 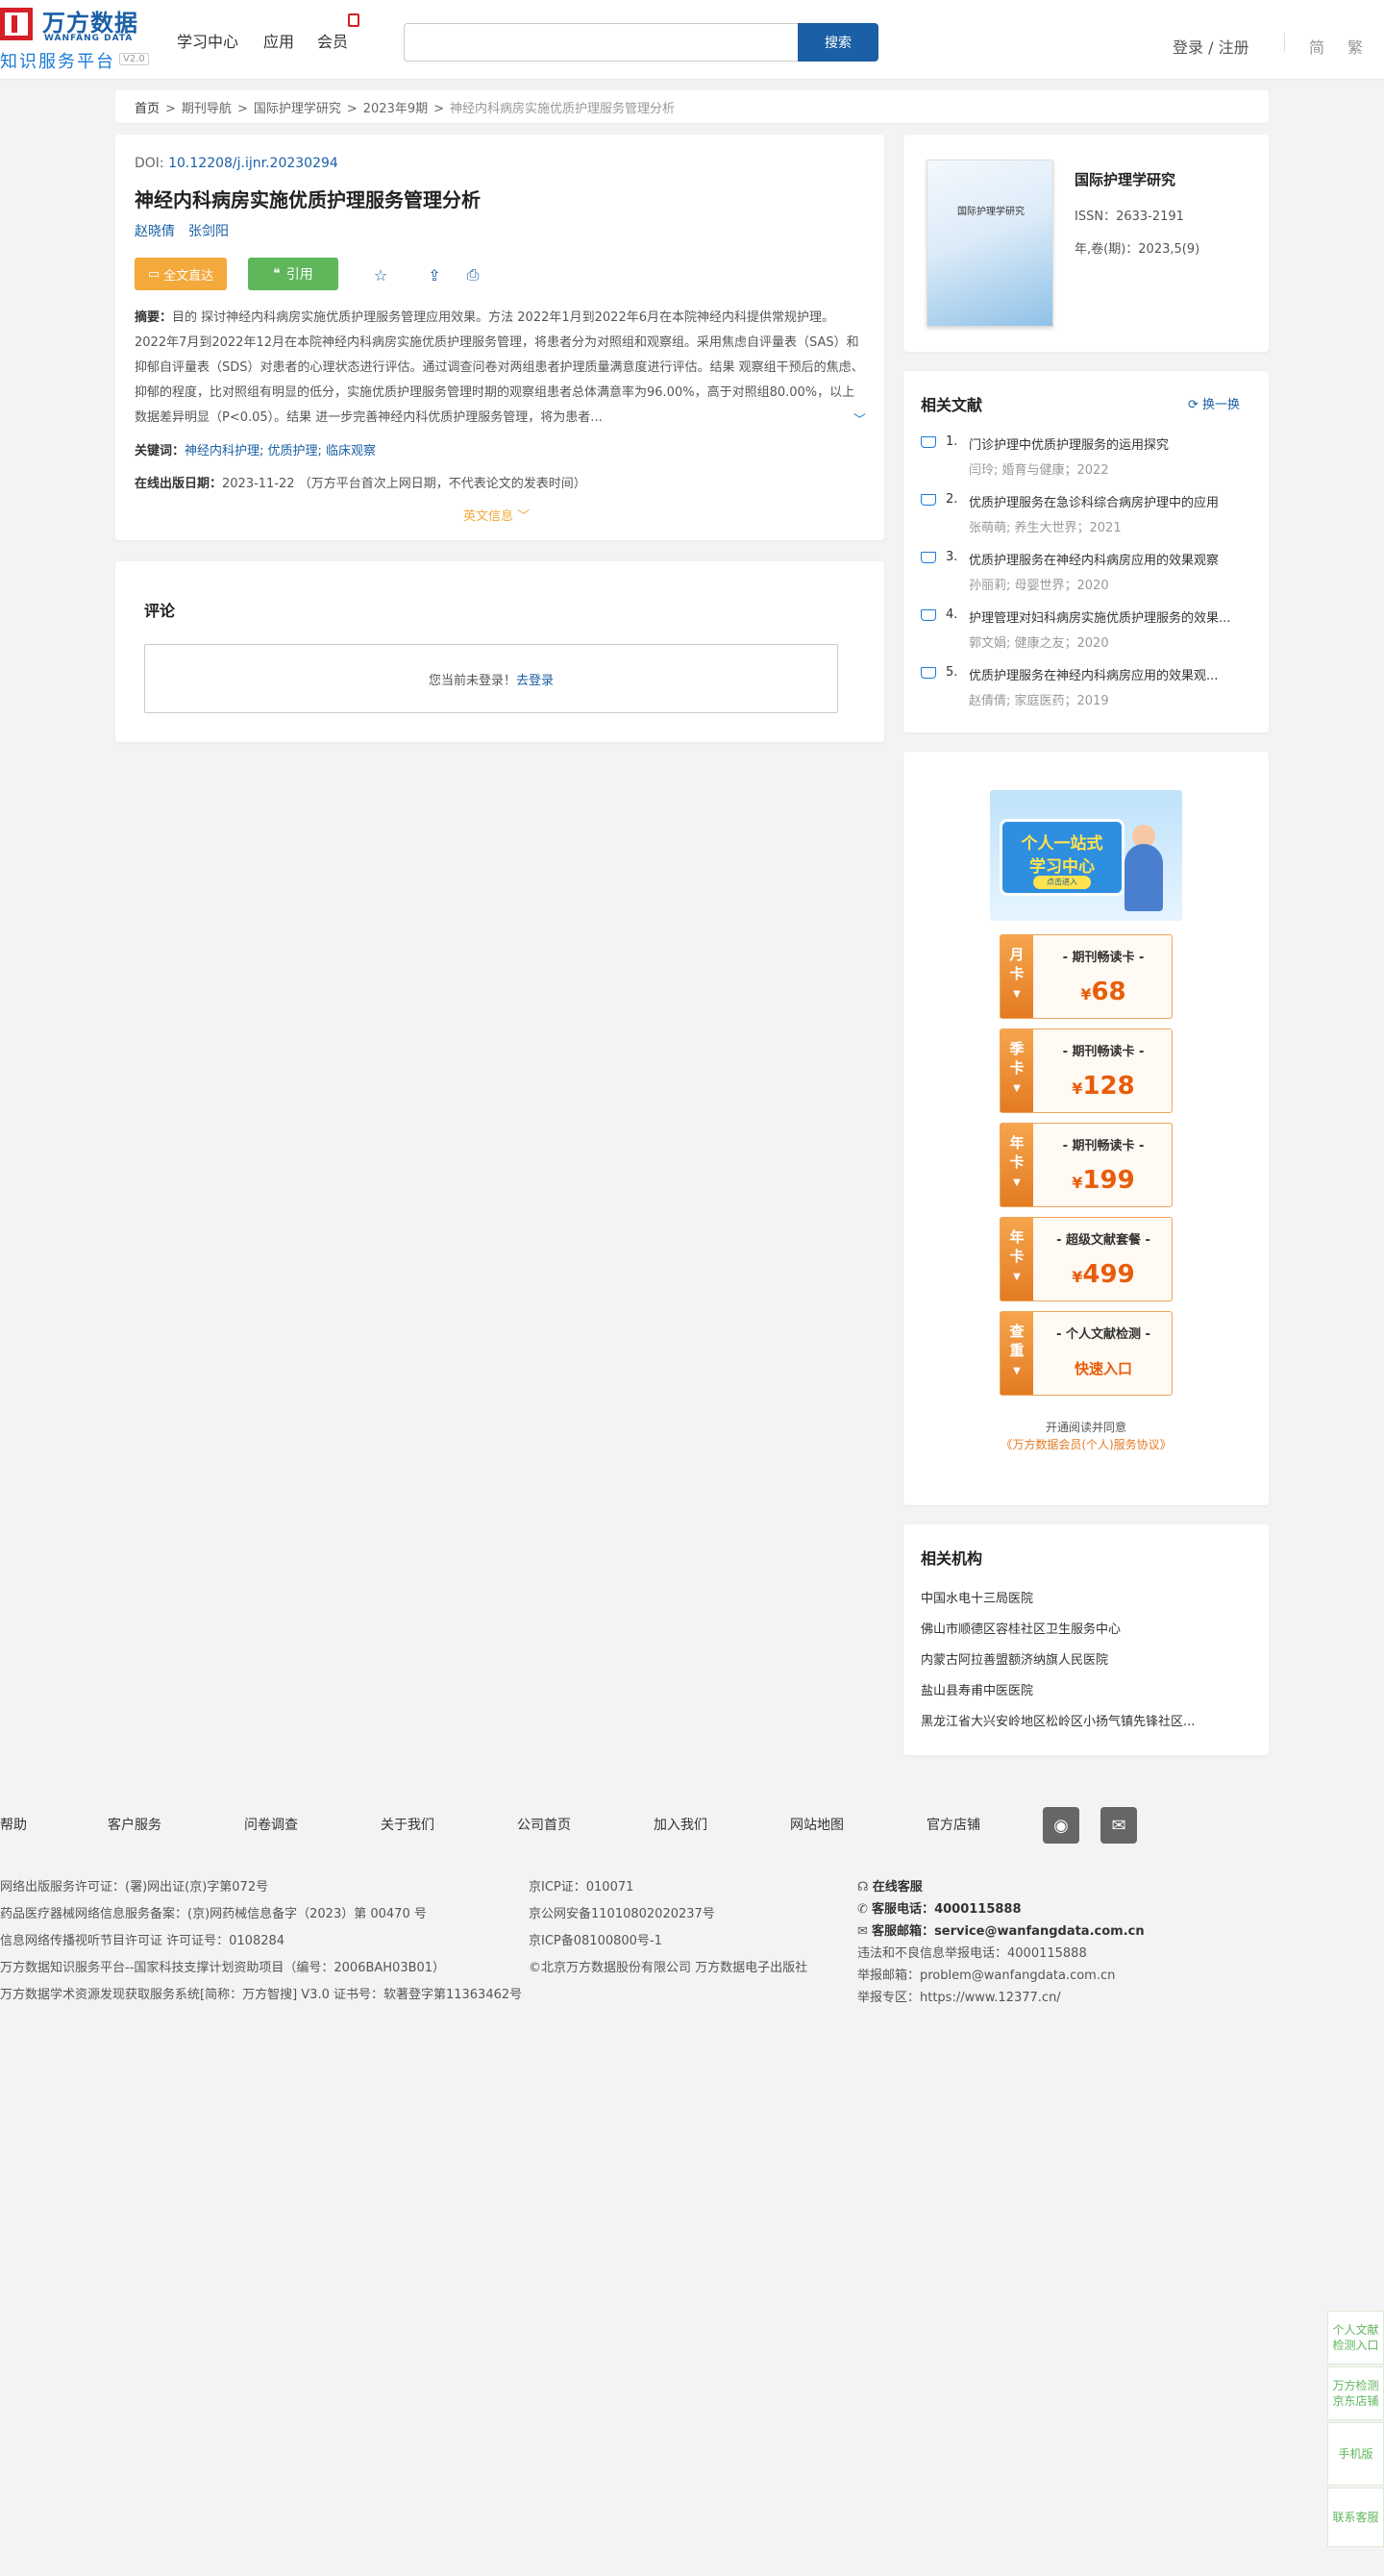 What do you see at coordinates (1086, 1353) in the screenshot?
I see `plan-plagiarism-check-card: 查重 ▼ - 个人文献检测 - 快速入口` at bounding box center [1086, 1353].